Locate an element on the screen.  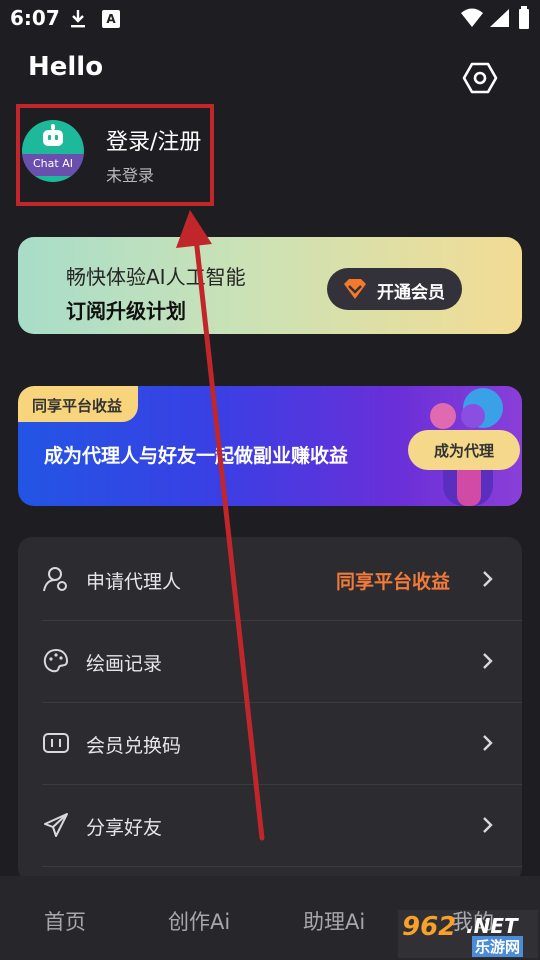
download-icon is located at coordinates (78, 19).